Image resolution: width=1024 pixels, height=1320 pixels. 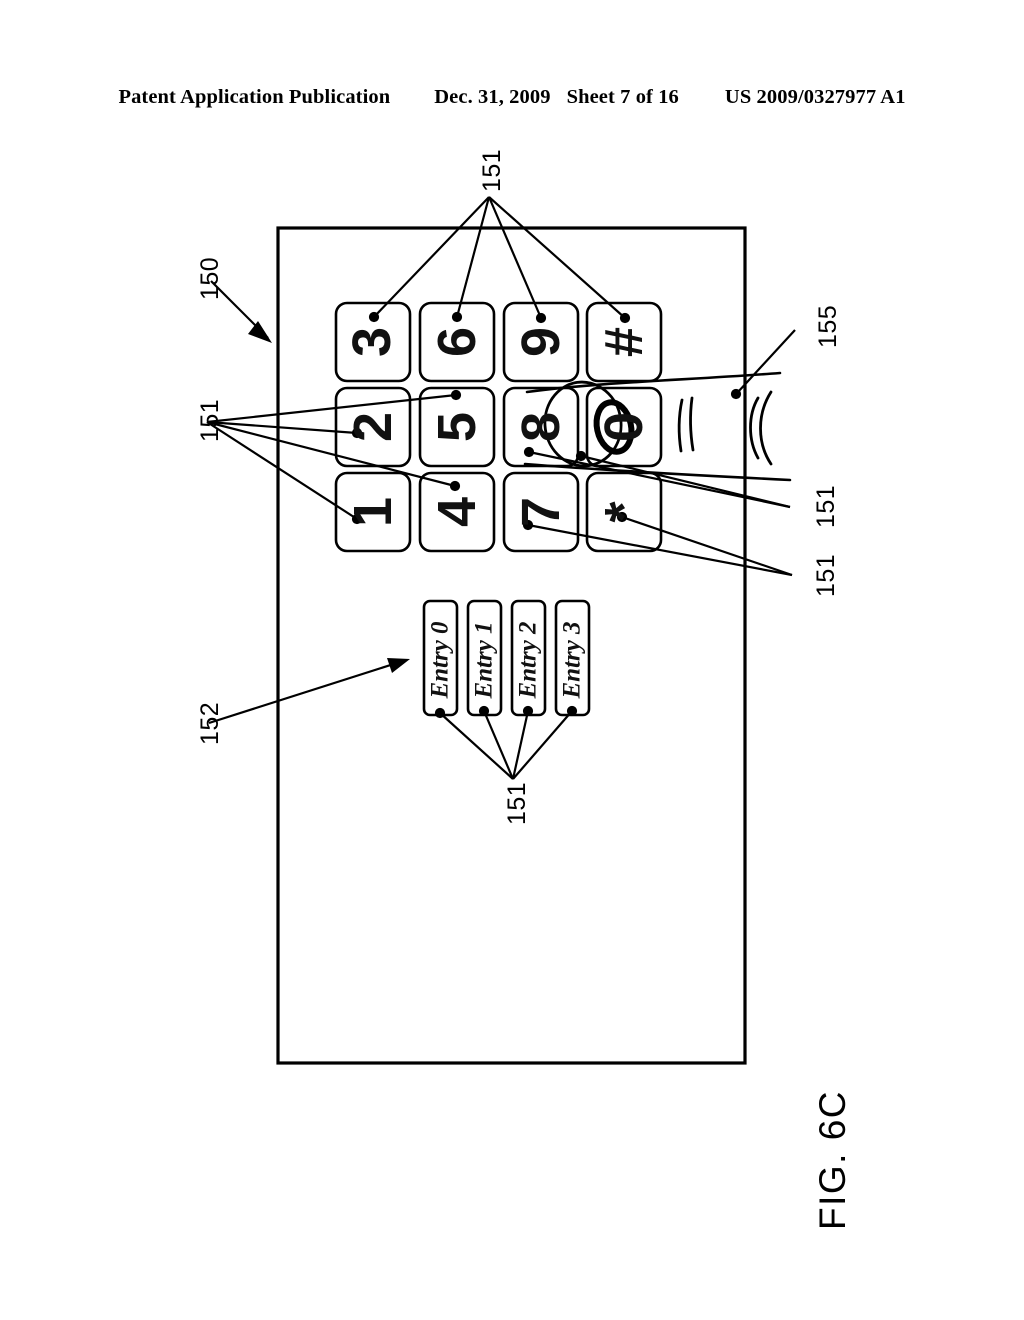 What do you see at coordinates (625, 318) in the screenshot?
I see `leader-dot-hash` at bounding box center [625, 318].